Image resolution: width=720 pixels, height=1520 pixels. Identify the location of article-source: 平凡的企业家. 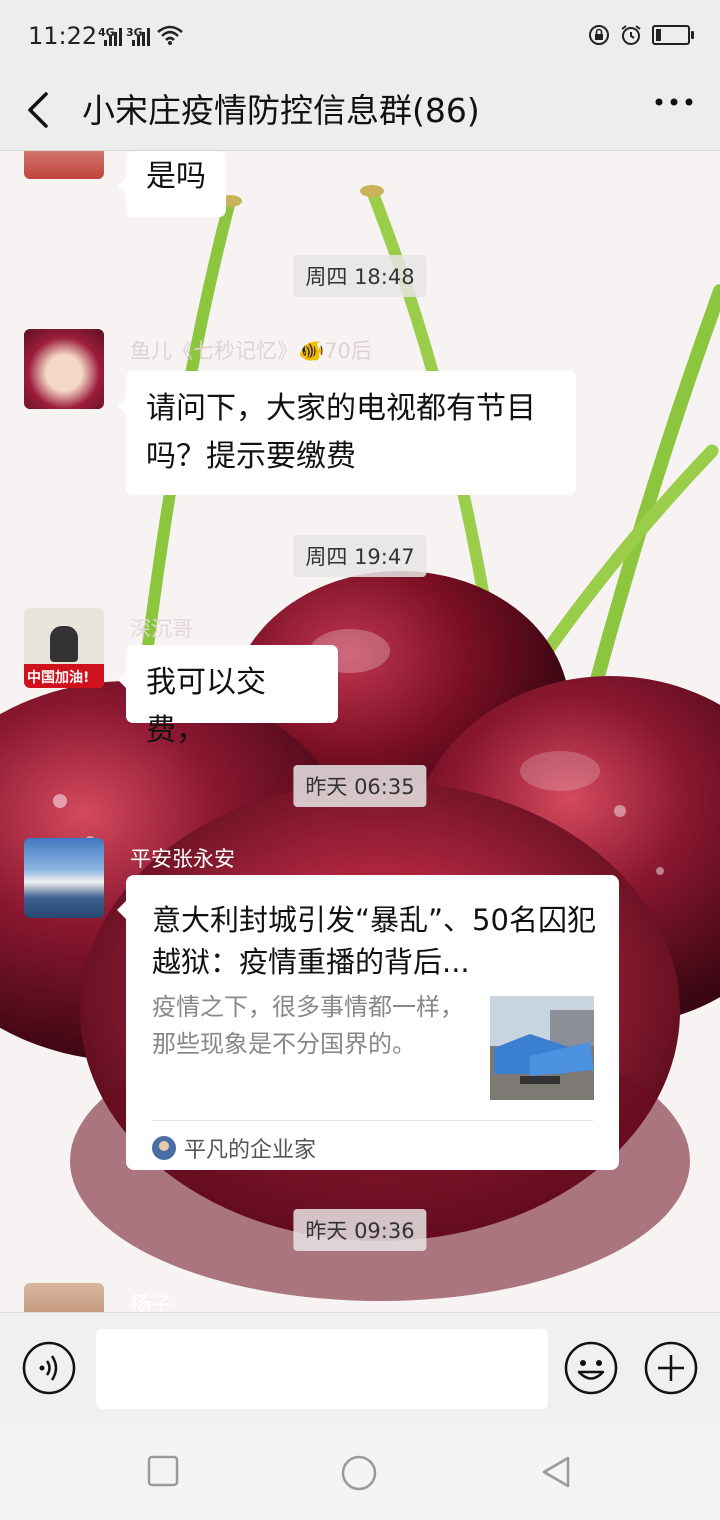
(234, 1148).